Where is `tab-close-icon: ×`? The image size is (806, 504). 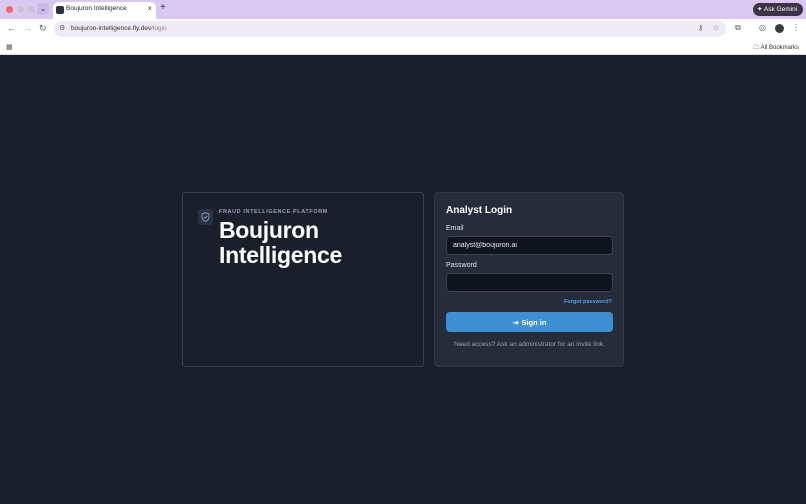
tab-close-icon: × is located at coordinates (149, 8).